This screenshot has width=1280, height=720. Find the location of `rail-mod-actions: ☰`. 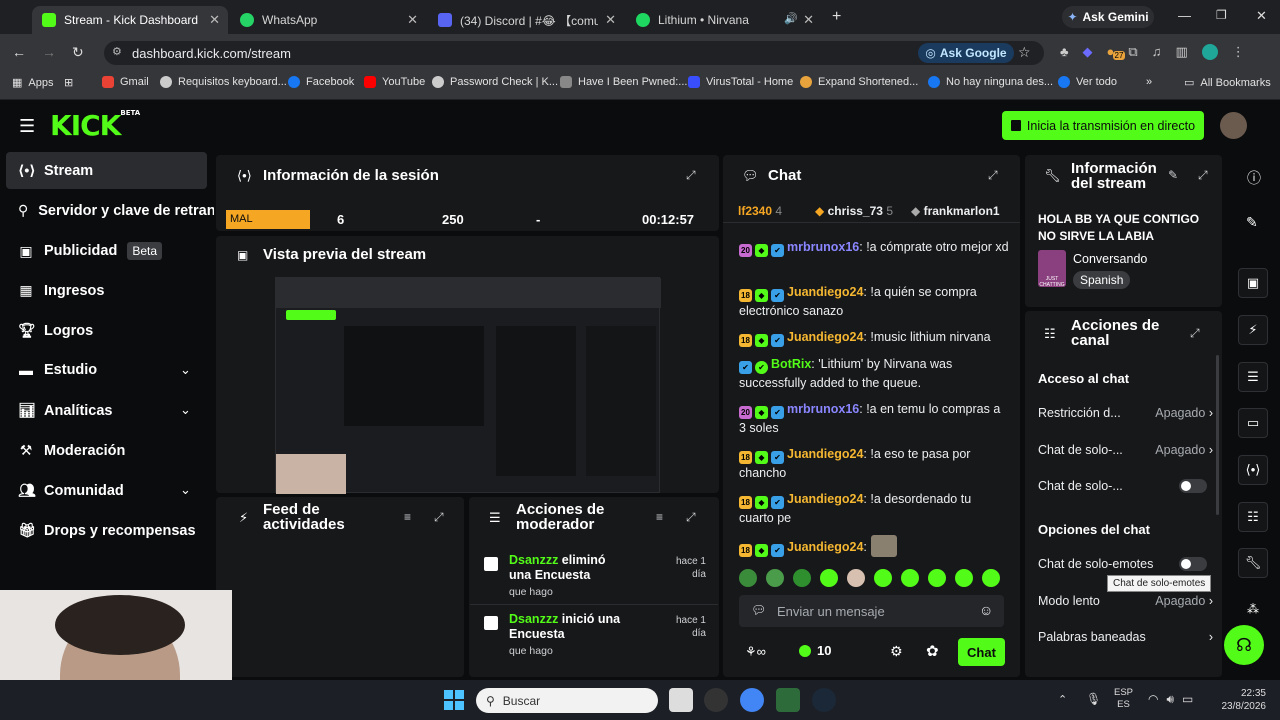

rail-mod-actions: ☰ is located at coordinates (1253, 377).